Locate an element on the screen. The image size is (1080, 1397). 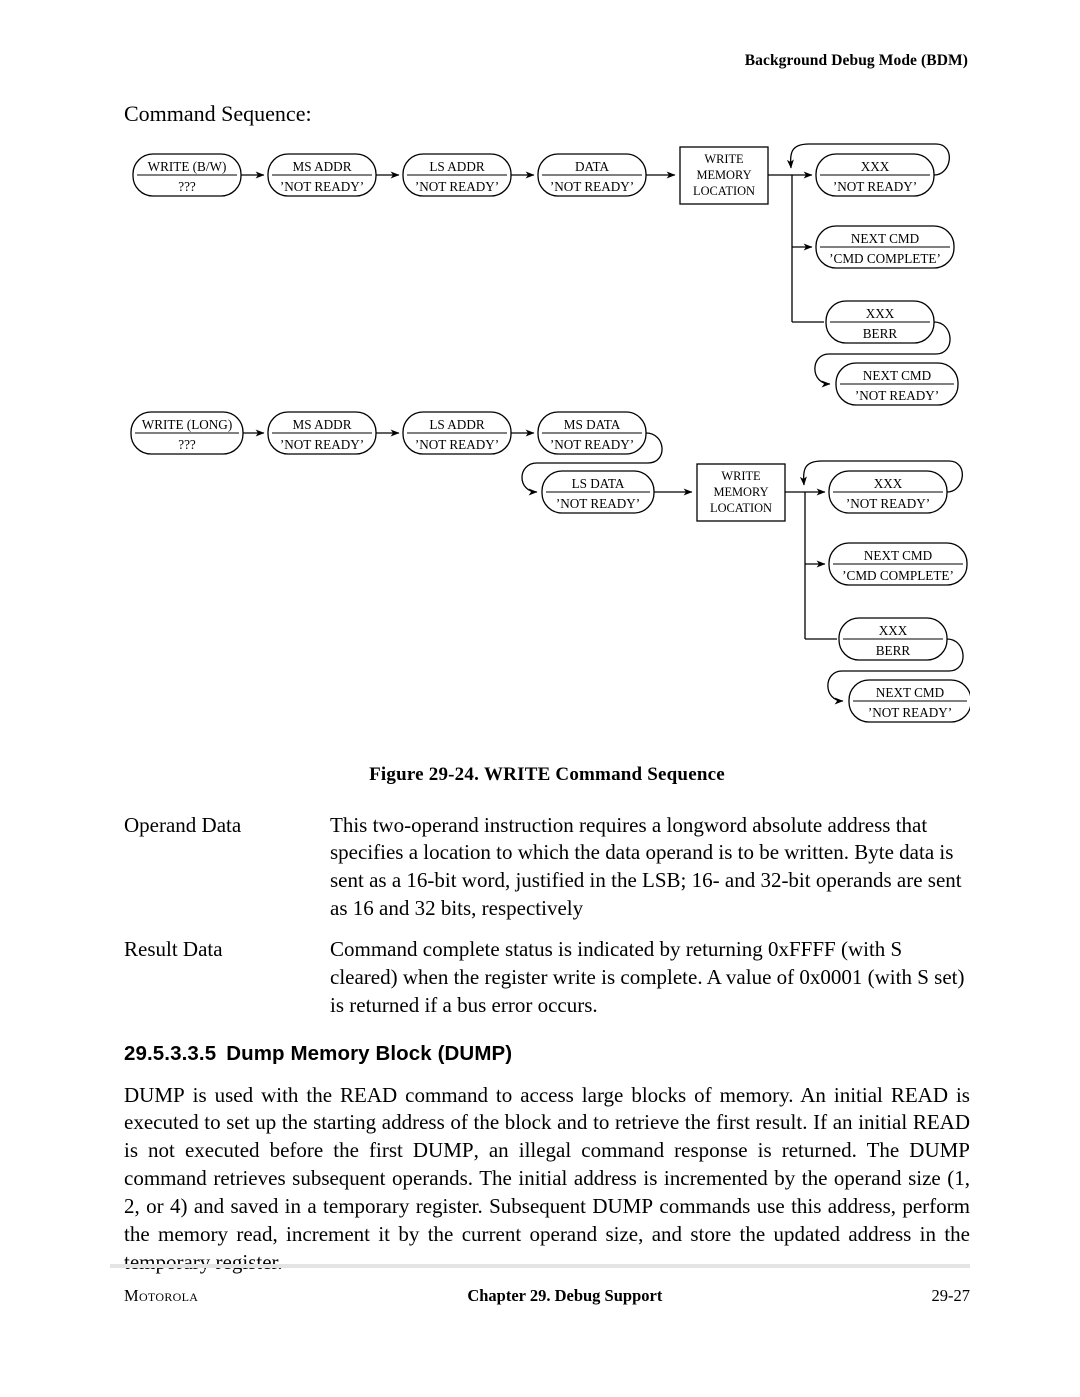
flow-bw-branch-next-cmd-not-ready: NEXT CMD ’NOT READY’ is located at coordinates (897, 383).